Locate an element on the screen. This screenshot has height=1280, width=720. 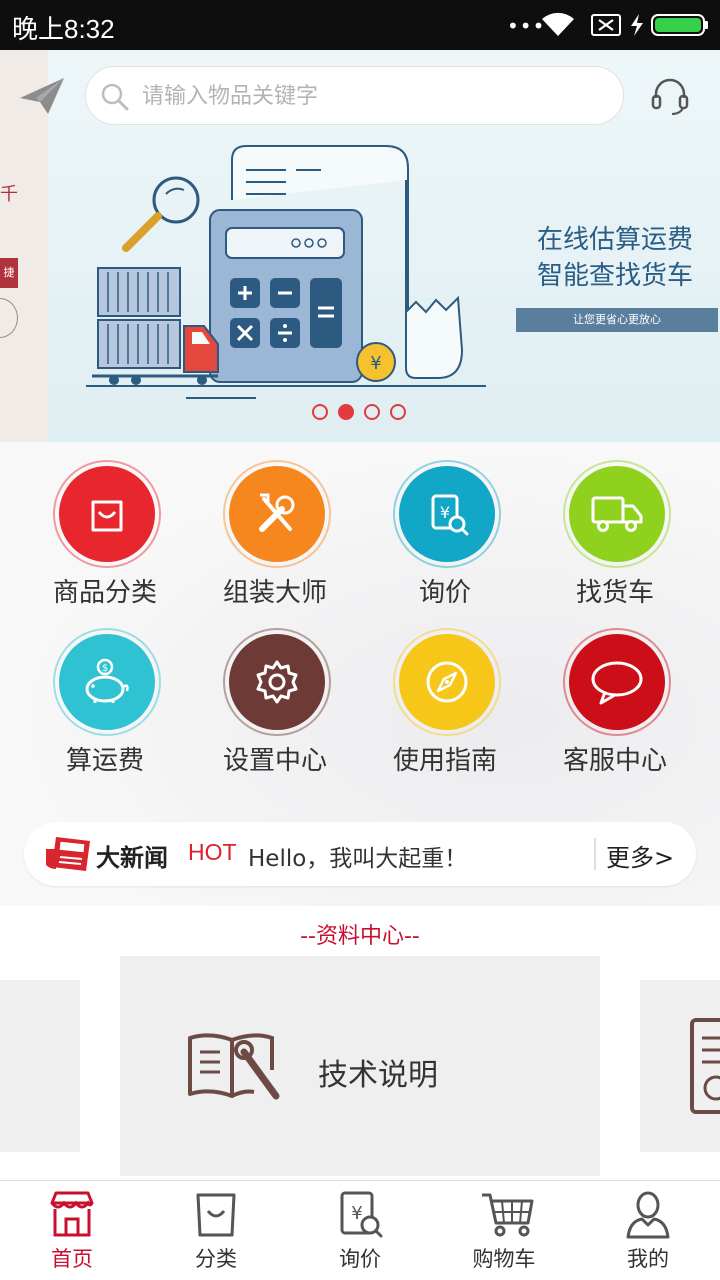
resource-card-previous is located at coordinates (40, 1066).